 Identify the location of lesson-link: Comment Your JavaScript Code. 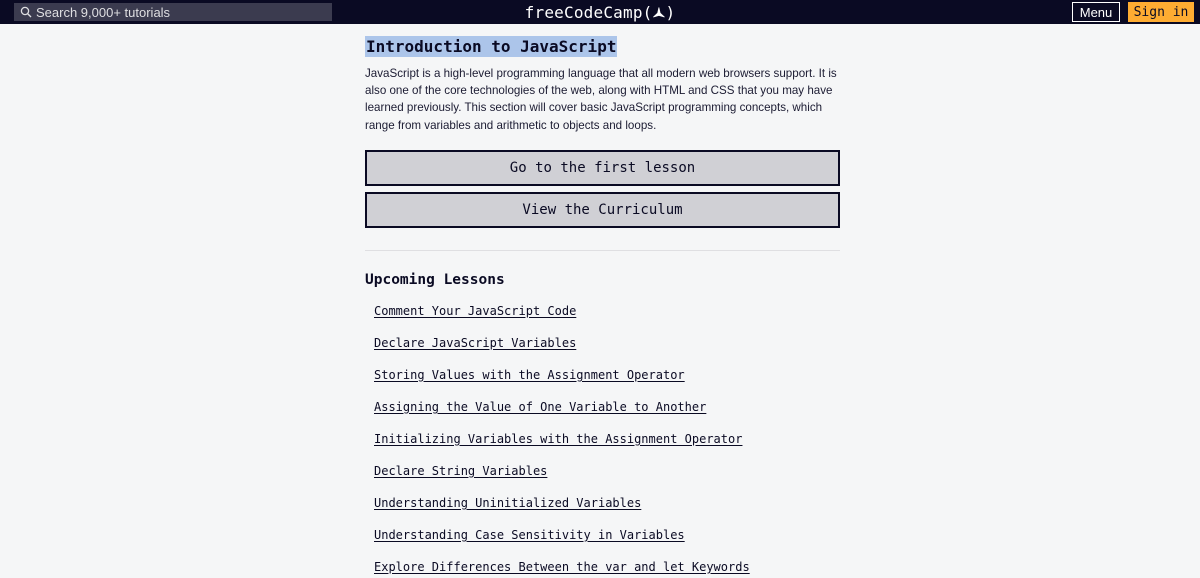
(475, 311).